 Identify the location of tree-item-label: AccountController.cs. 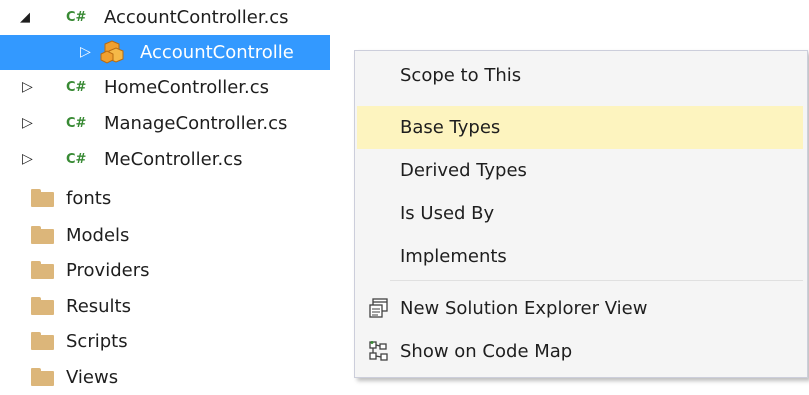
(196, 17).